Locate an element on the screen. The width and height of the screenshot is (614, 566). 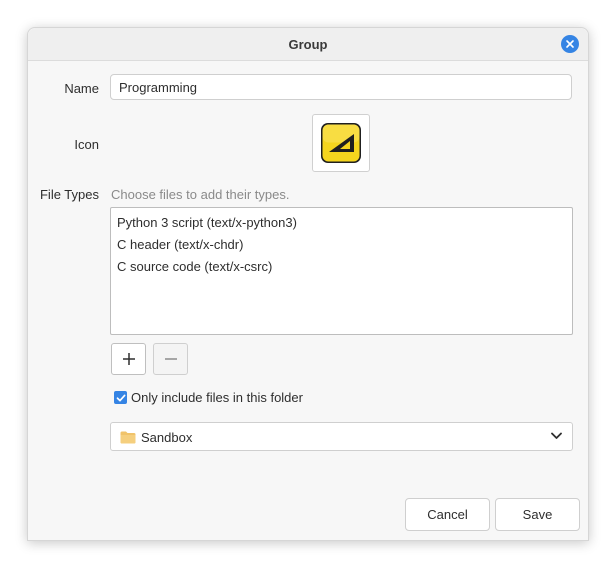
folder-name: Sandbox is located at coordinates (167, 437).